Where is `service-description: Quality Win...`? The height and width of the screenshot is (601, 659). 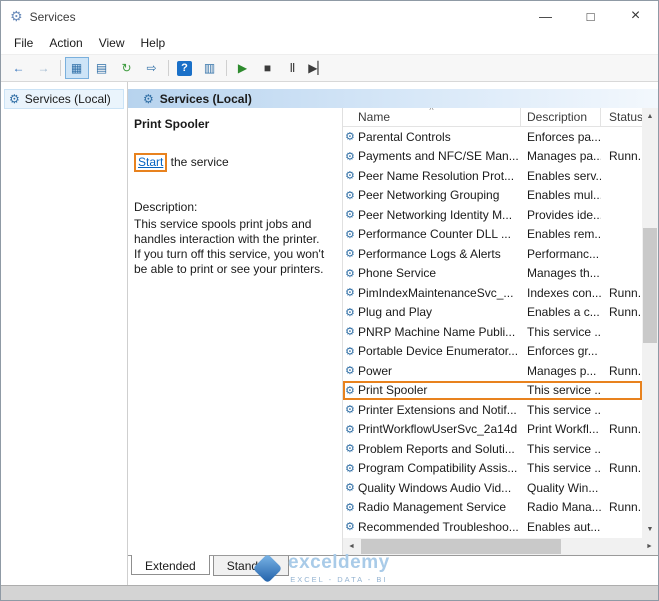
service-description: Quality Win... is located at coordinates (563, 487).